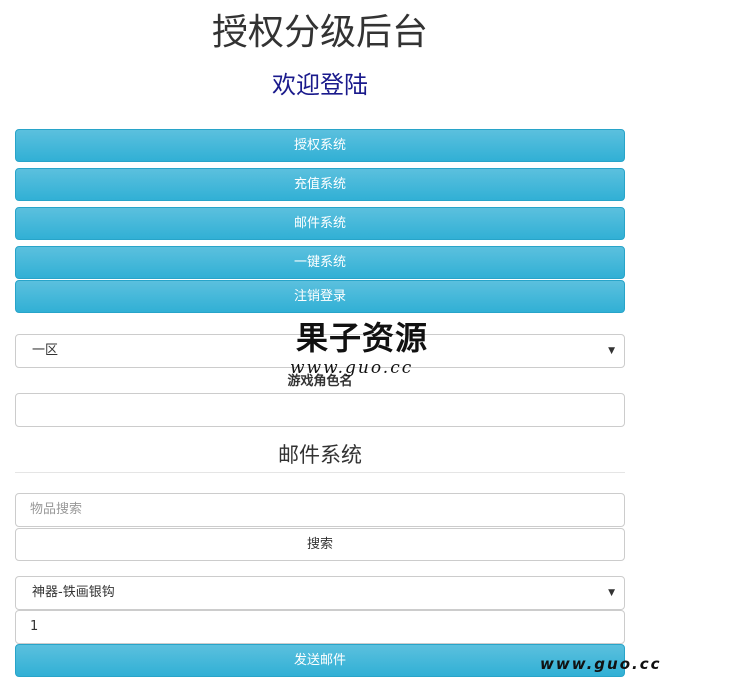  Describe the element at coordinates (56, 509) in the screenshot. I see `item-search-placeholder: 物品搜索` at that location.